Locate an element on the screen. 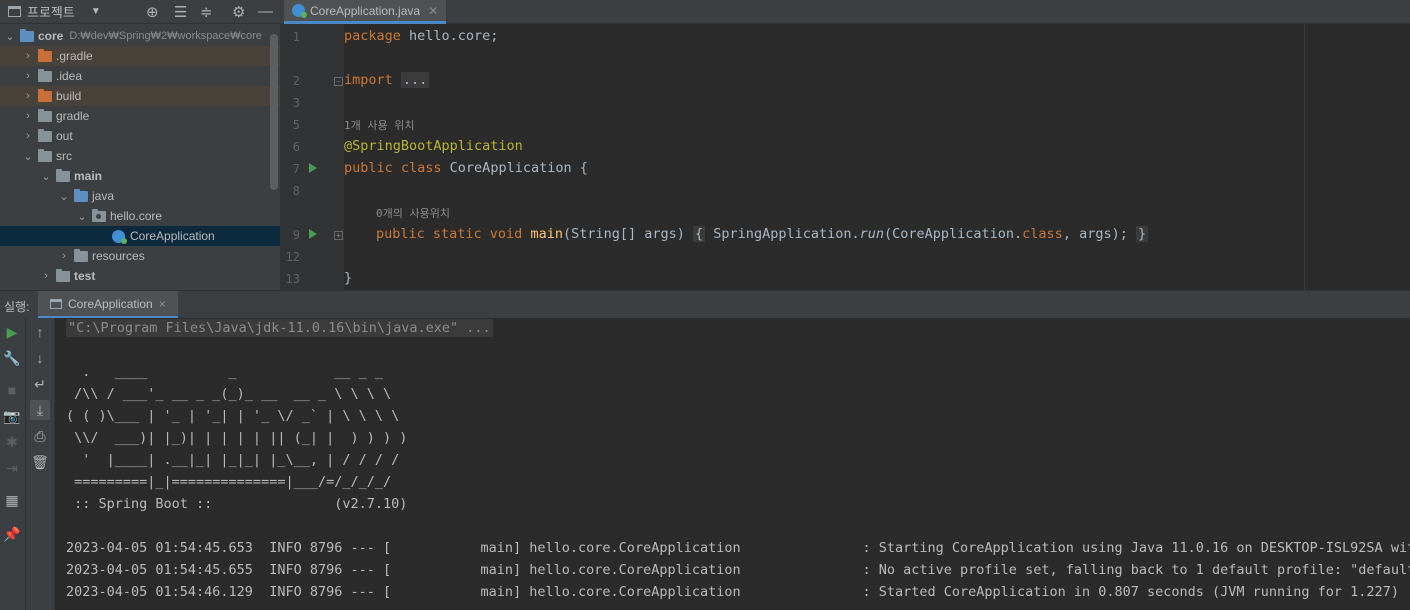 This screenshot has width=1410, height=610. tree-item-idea: › .idea is located at coordinates (140, 76).